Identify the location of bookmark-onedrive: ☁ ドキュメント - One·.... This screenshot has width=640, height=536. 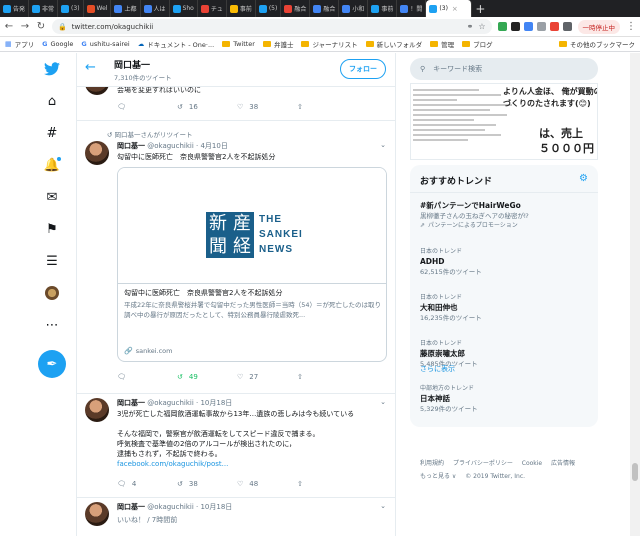
(176, 44).